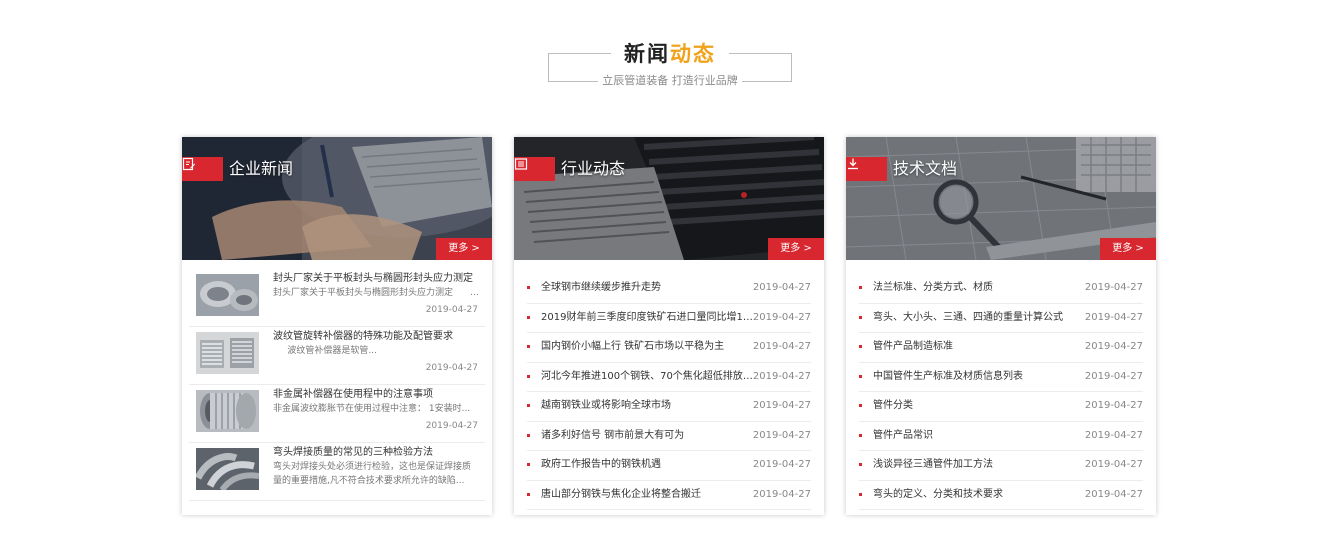  I want to click on item-title: 弯头焊接质量的常见的三种检验方法, so click(353, 453).